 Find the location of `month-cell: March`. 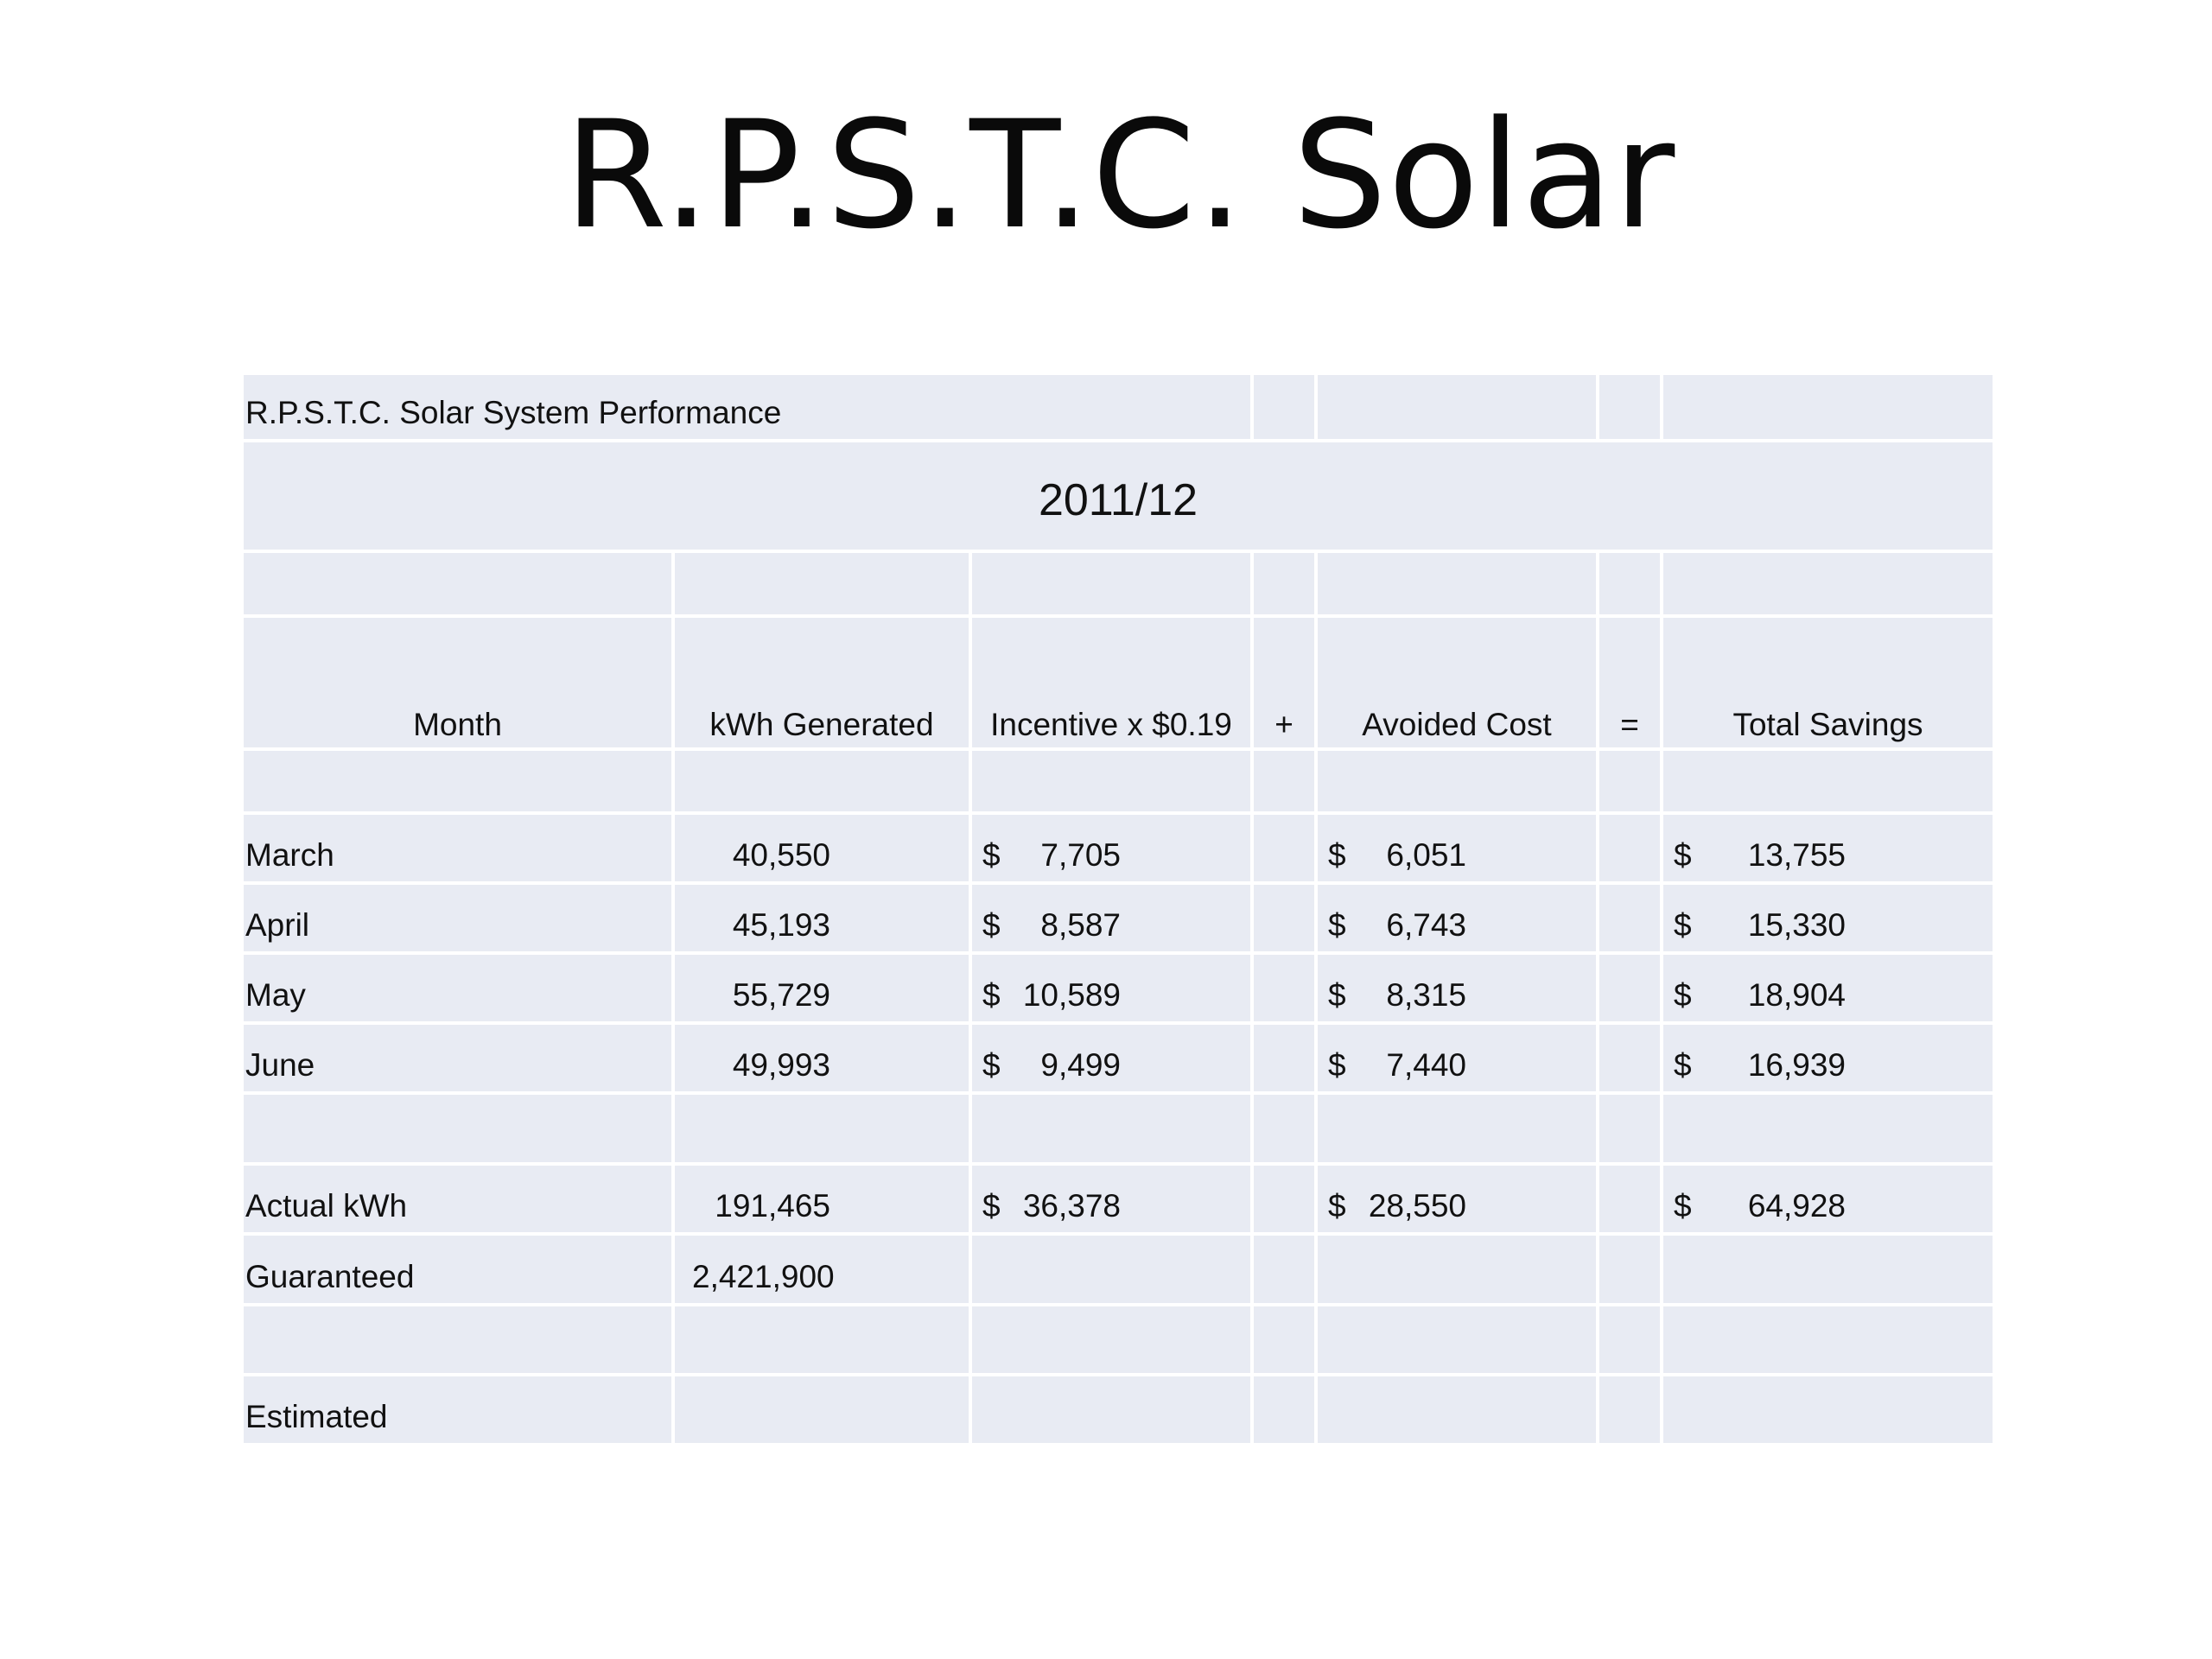

month-cell: March is located at coordinates (457, 848).